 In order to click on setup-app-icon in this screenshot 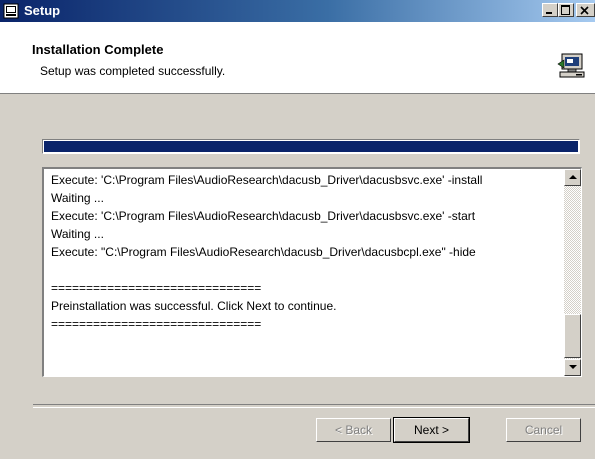, I will do `click(11, 11)`.